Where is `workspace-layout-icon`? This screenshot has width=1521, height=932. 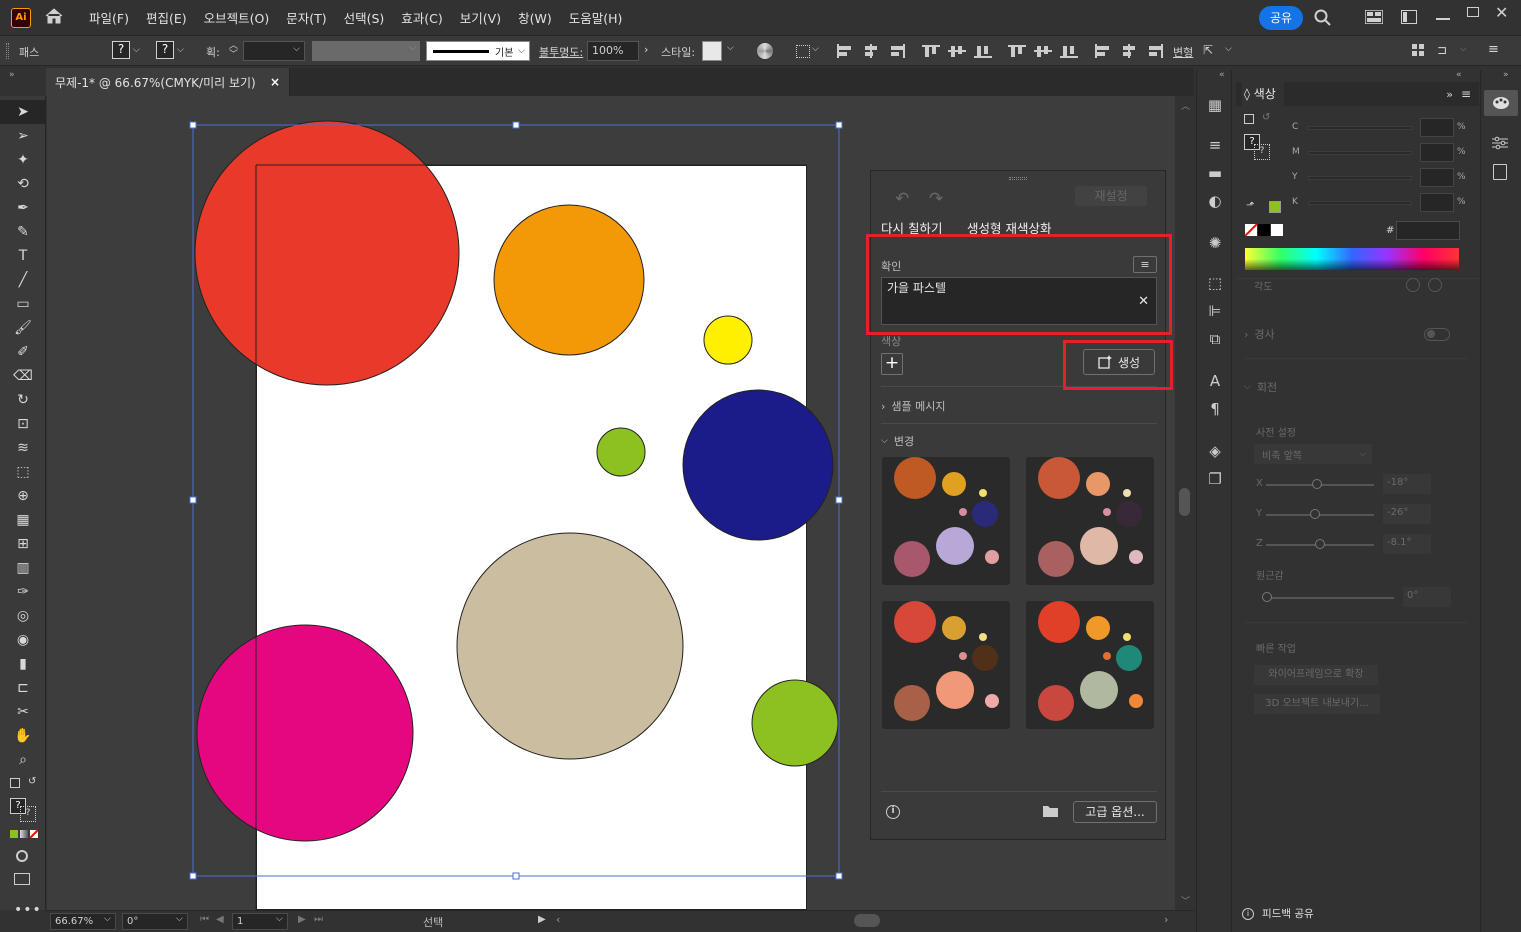
workspace-layout-icon is located at coordinates (1374, 18).